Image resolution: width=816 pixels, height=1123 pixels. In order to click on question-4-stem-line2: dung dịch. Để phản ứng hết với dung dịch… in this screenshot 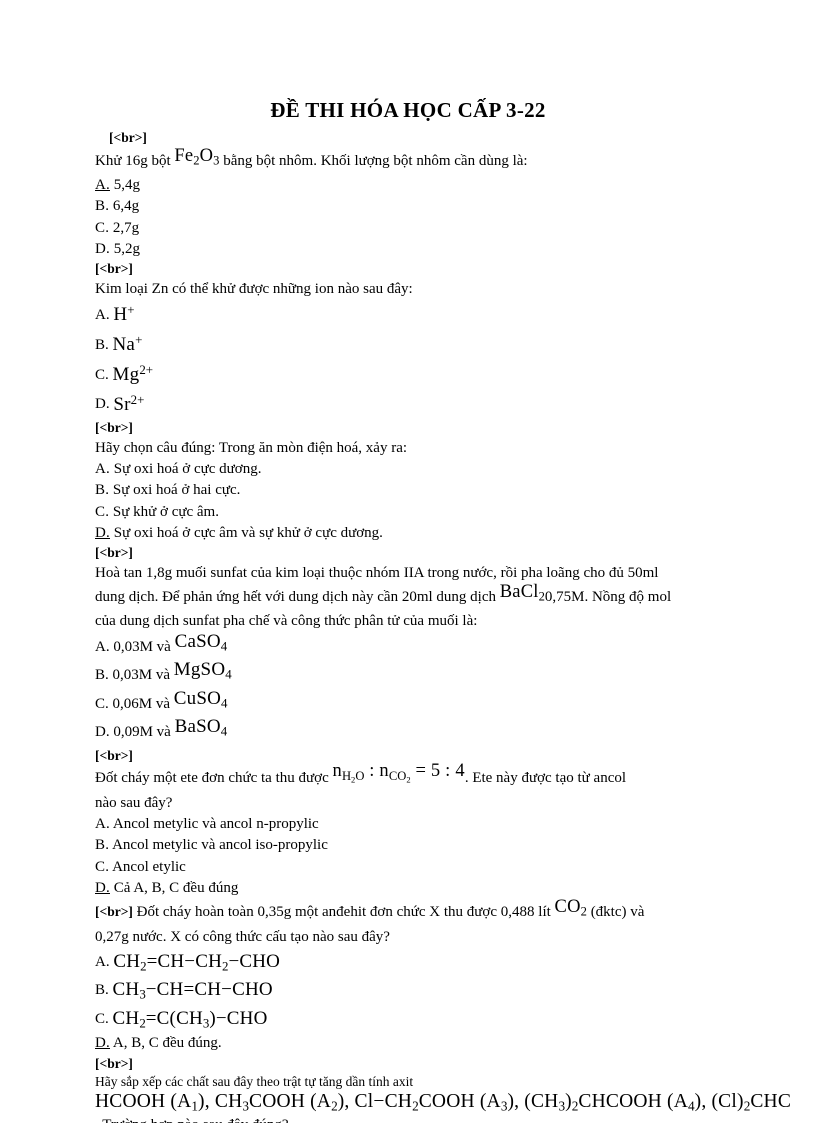, I will do `click(408, 596)`.